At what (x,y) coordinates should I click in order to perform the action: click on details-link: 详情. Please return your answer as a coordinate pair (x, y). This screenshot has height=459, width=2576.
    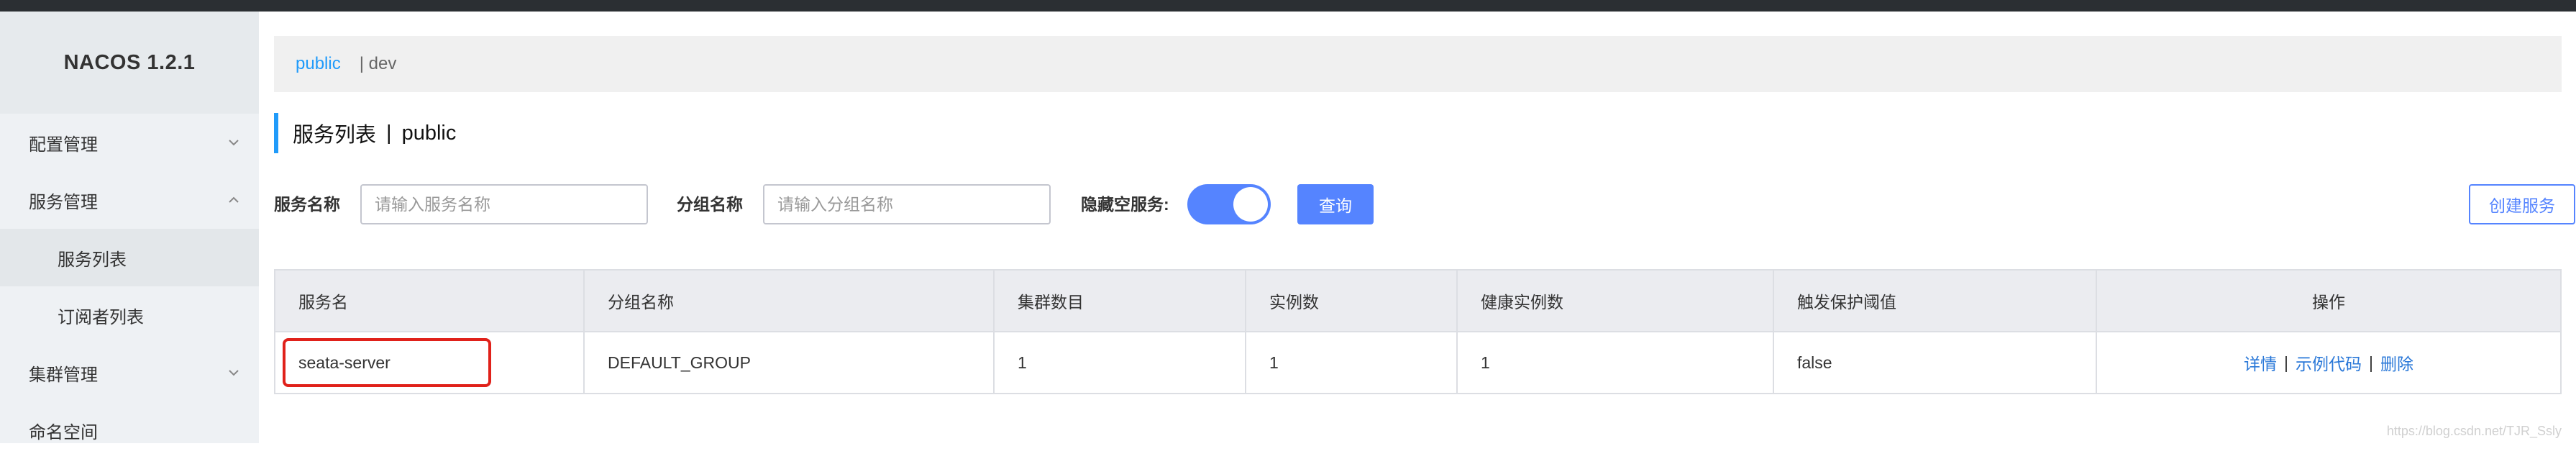
    Looking at the image, I should click on (2260, 362).